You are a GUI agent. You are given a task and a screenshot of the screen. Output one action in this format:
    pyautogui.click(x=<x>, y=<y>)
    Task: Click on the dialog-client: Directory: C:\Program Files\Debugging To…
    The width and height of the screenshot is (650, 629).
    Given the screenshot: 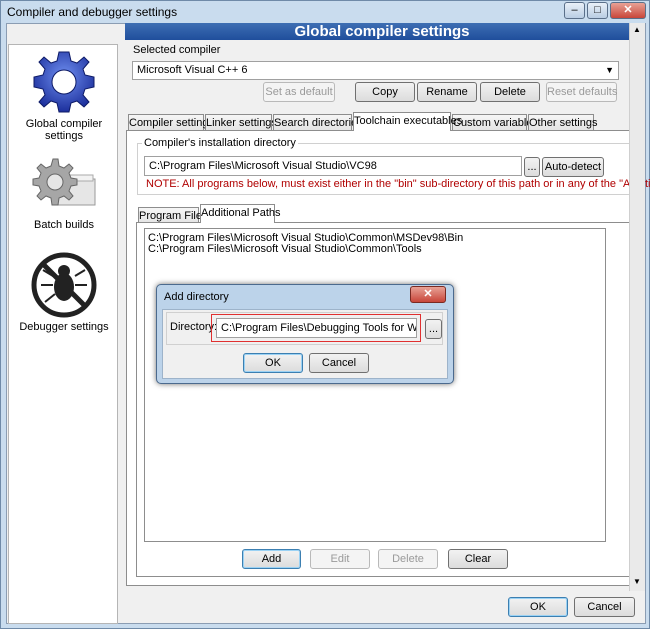 What is the action you would take?
    pyautogui.click(x=305, y=344)
    